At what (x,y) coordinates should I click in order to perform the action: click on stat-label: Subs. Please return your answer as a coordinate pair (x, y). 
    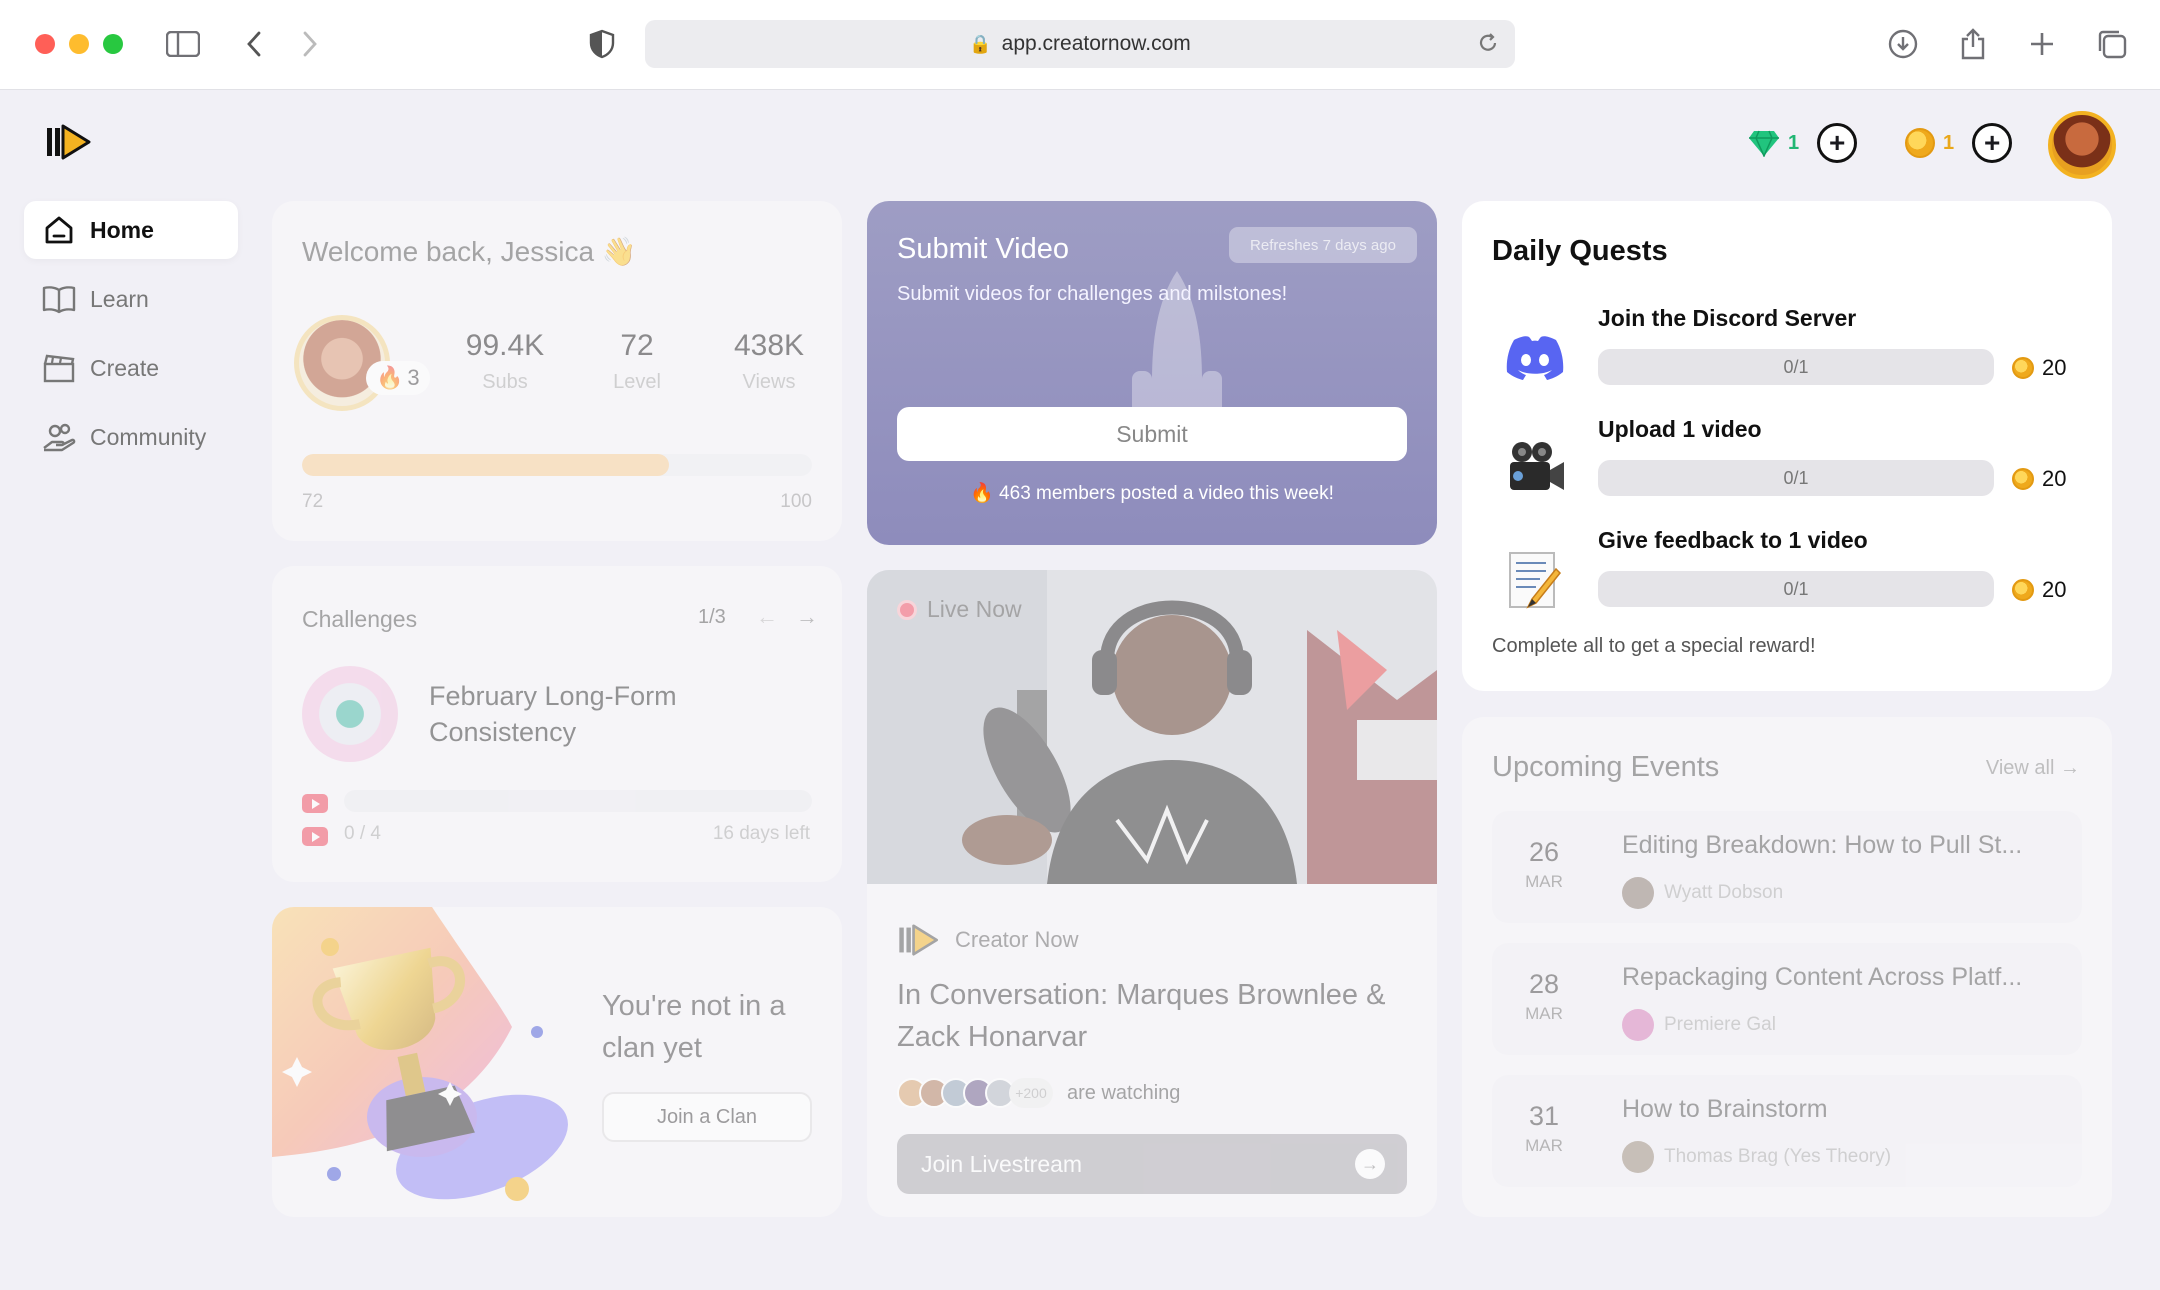
    Looking at the image, I should click on (505, 382).